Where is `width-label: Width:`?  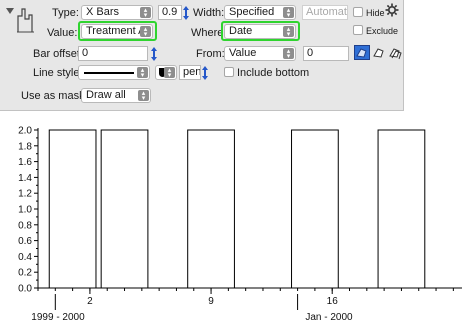
width-label: Width: is located at coordinates (209, 13).